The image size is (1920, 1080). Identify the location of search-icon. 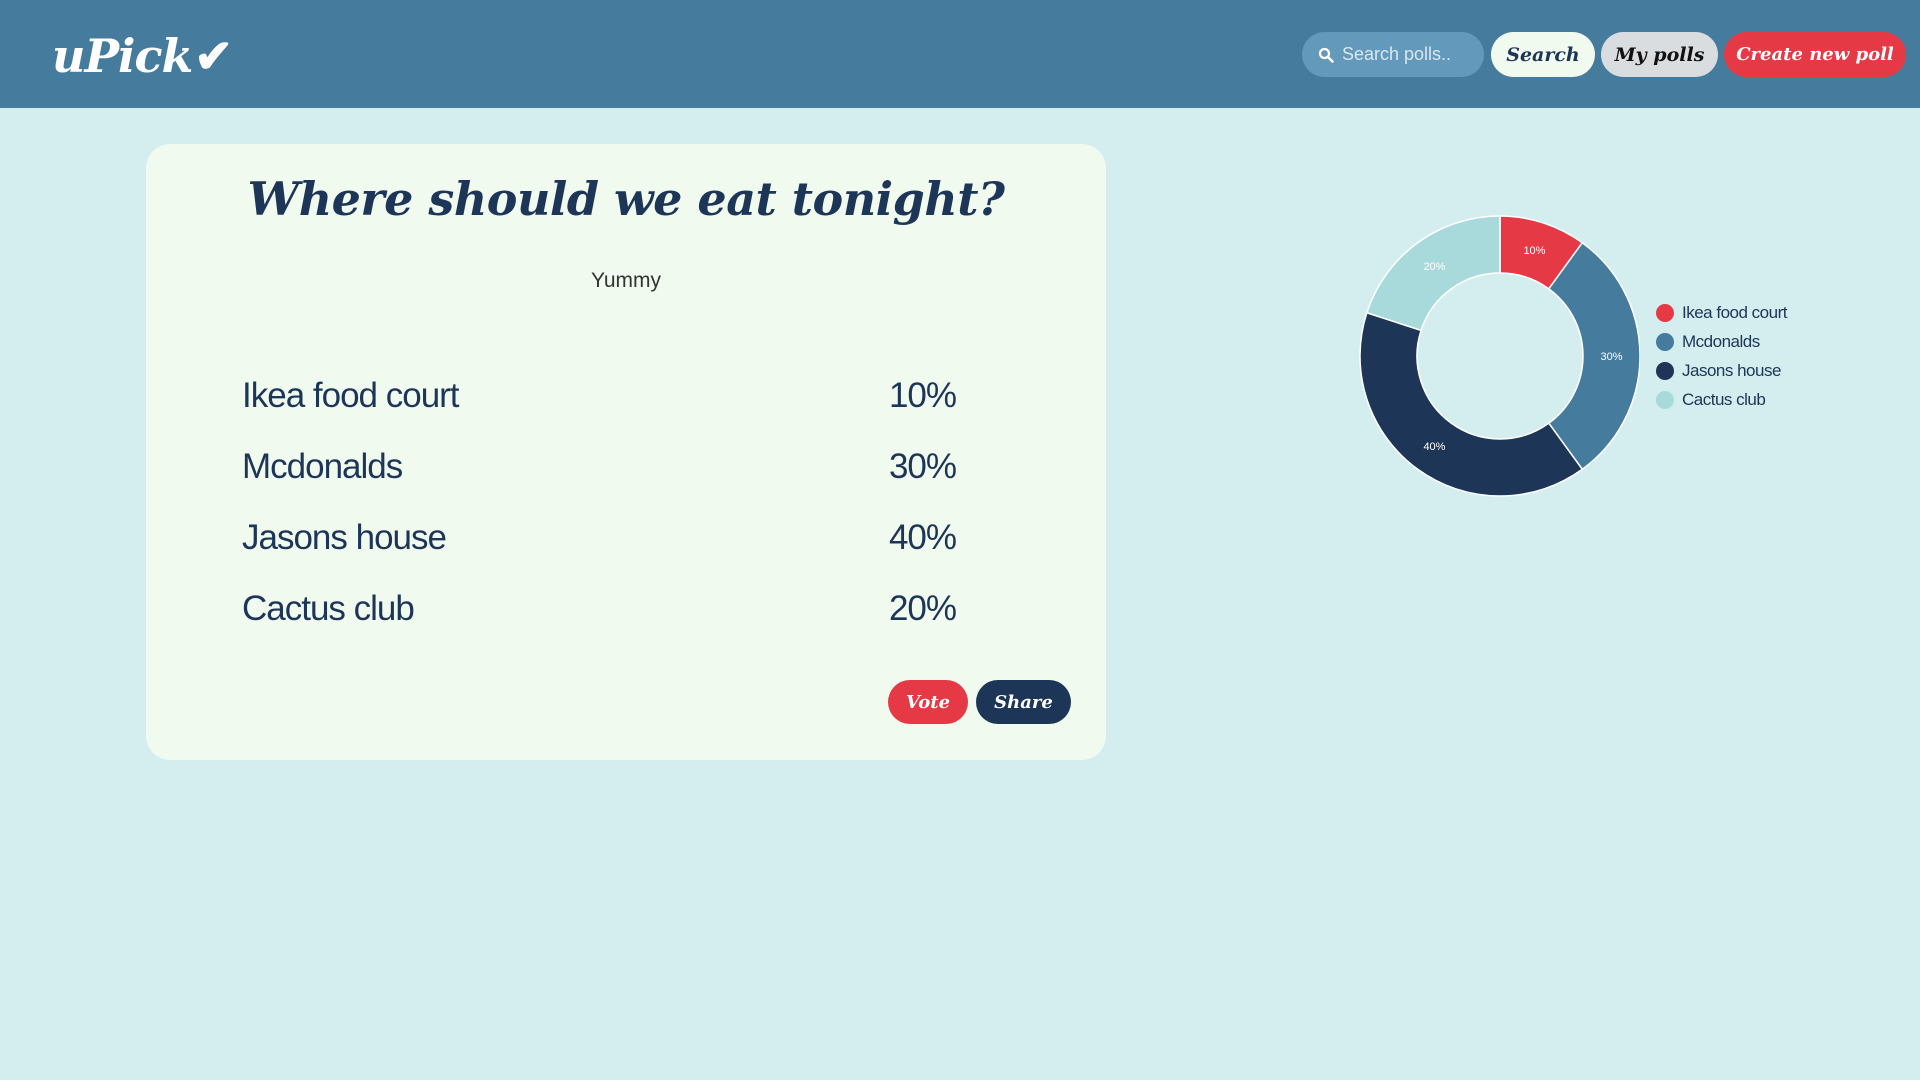
(1326, 55).